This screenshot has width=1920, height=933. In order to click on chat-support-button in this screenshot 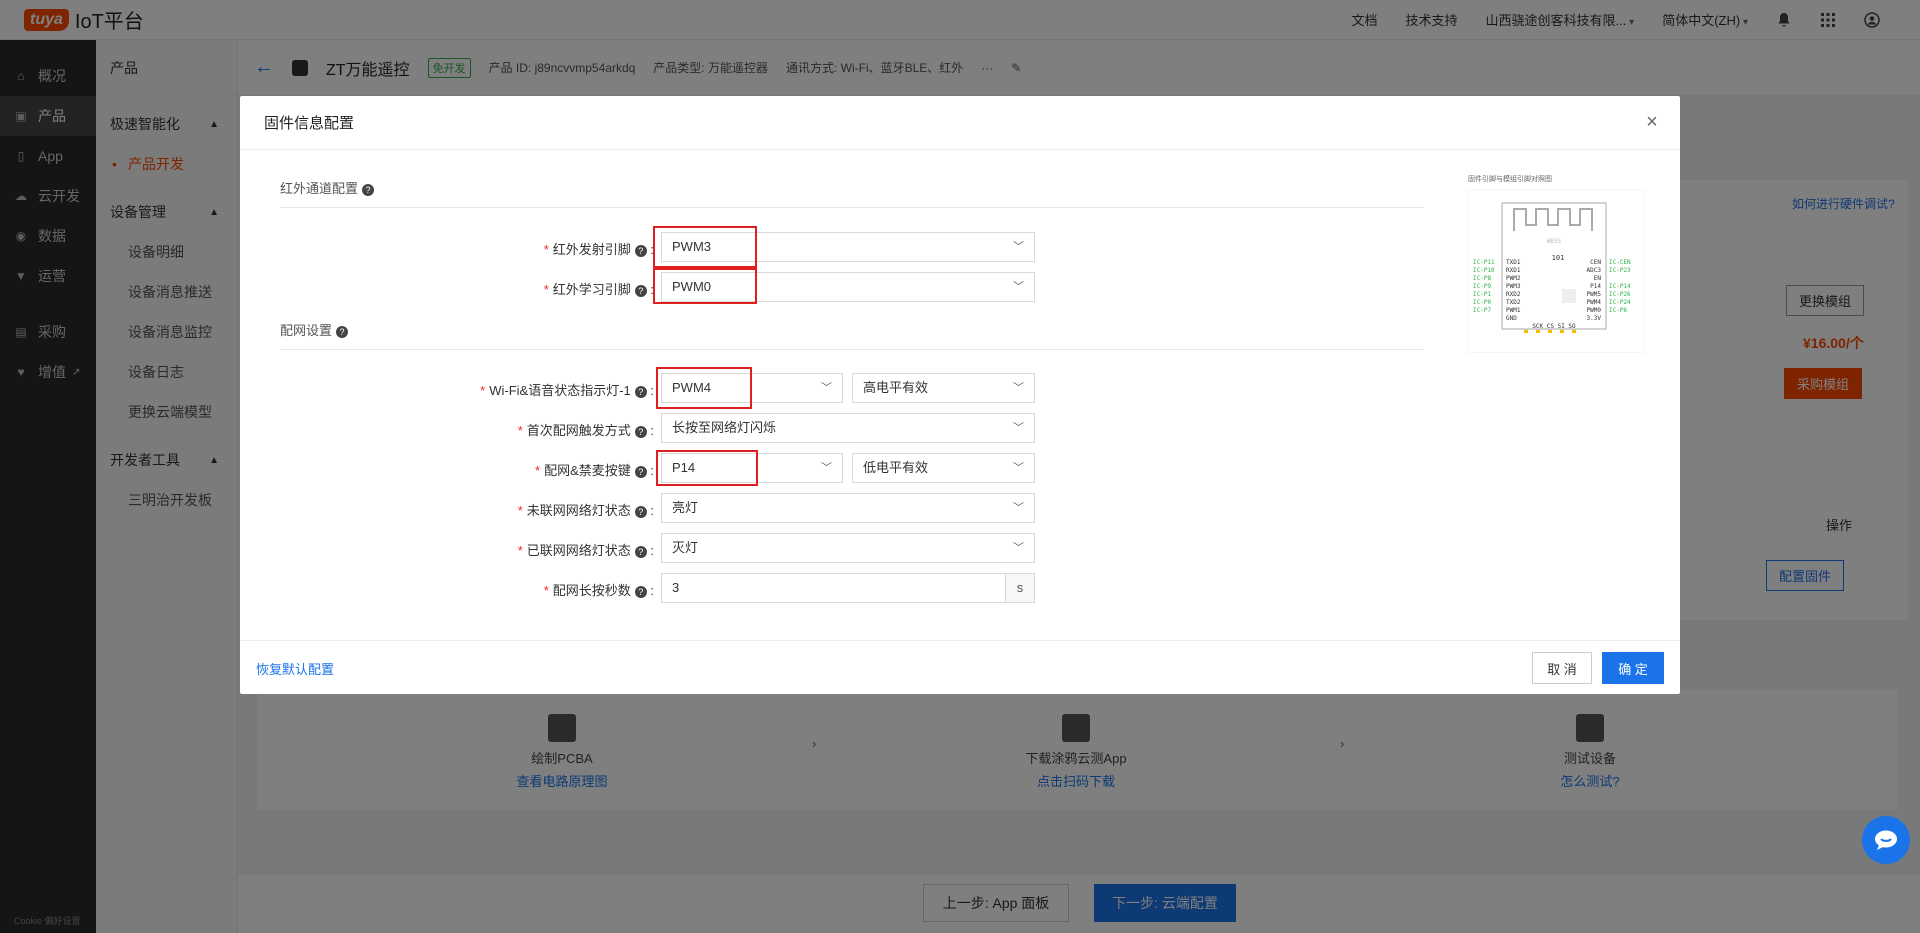, I will do `click(1886, 840)`.